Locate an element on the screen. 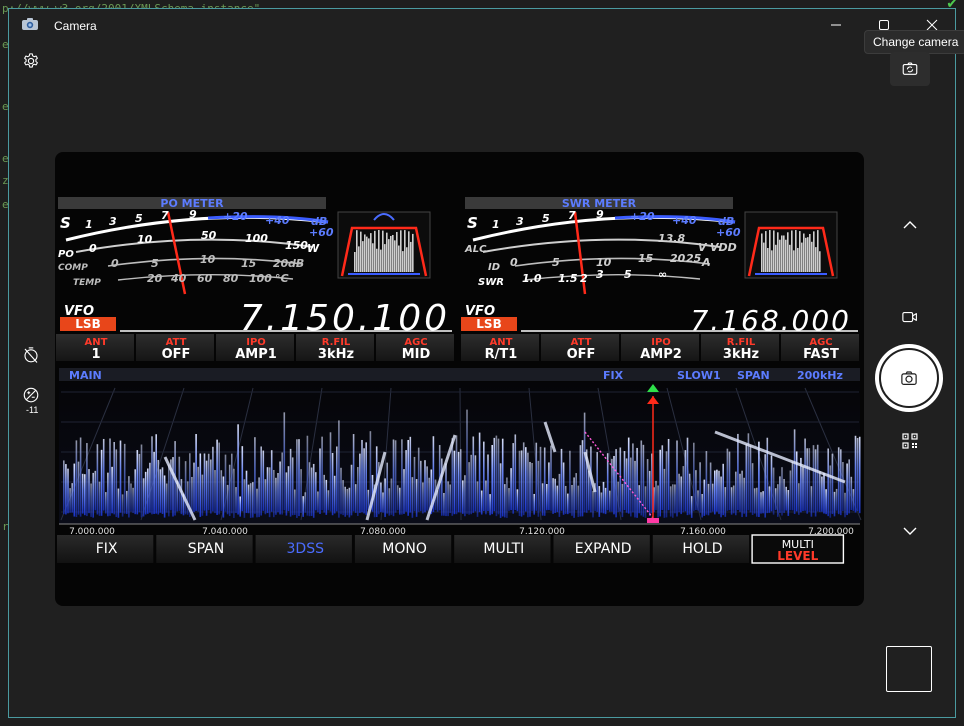  title-bar: Camera is located at coordinates (482, 26).